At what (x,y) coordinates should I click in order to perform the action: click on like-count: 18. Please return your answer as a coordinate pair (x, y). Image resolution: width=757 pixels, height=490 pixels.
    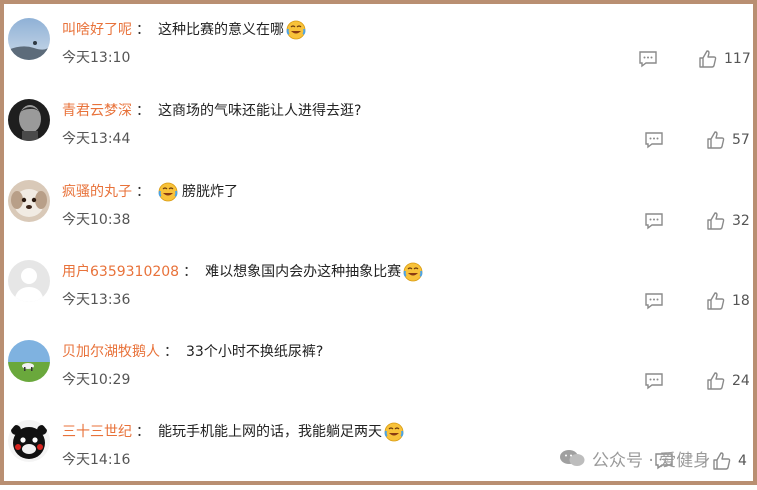
    Looking at the image, I should click on (741, 301).